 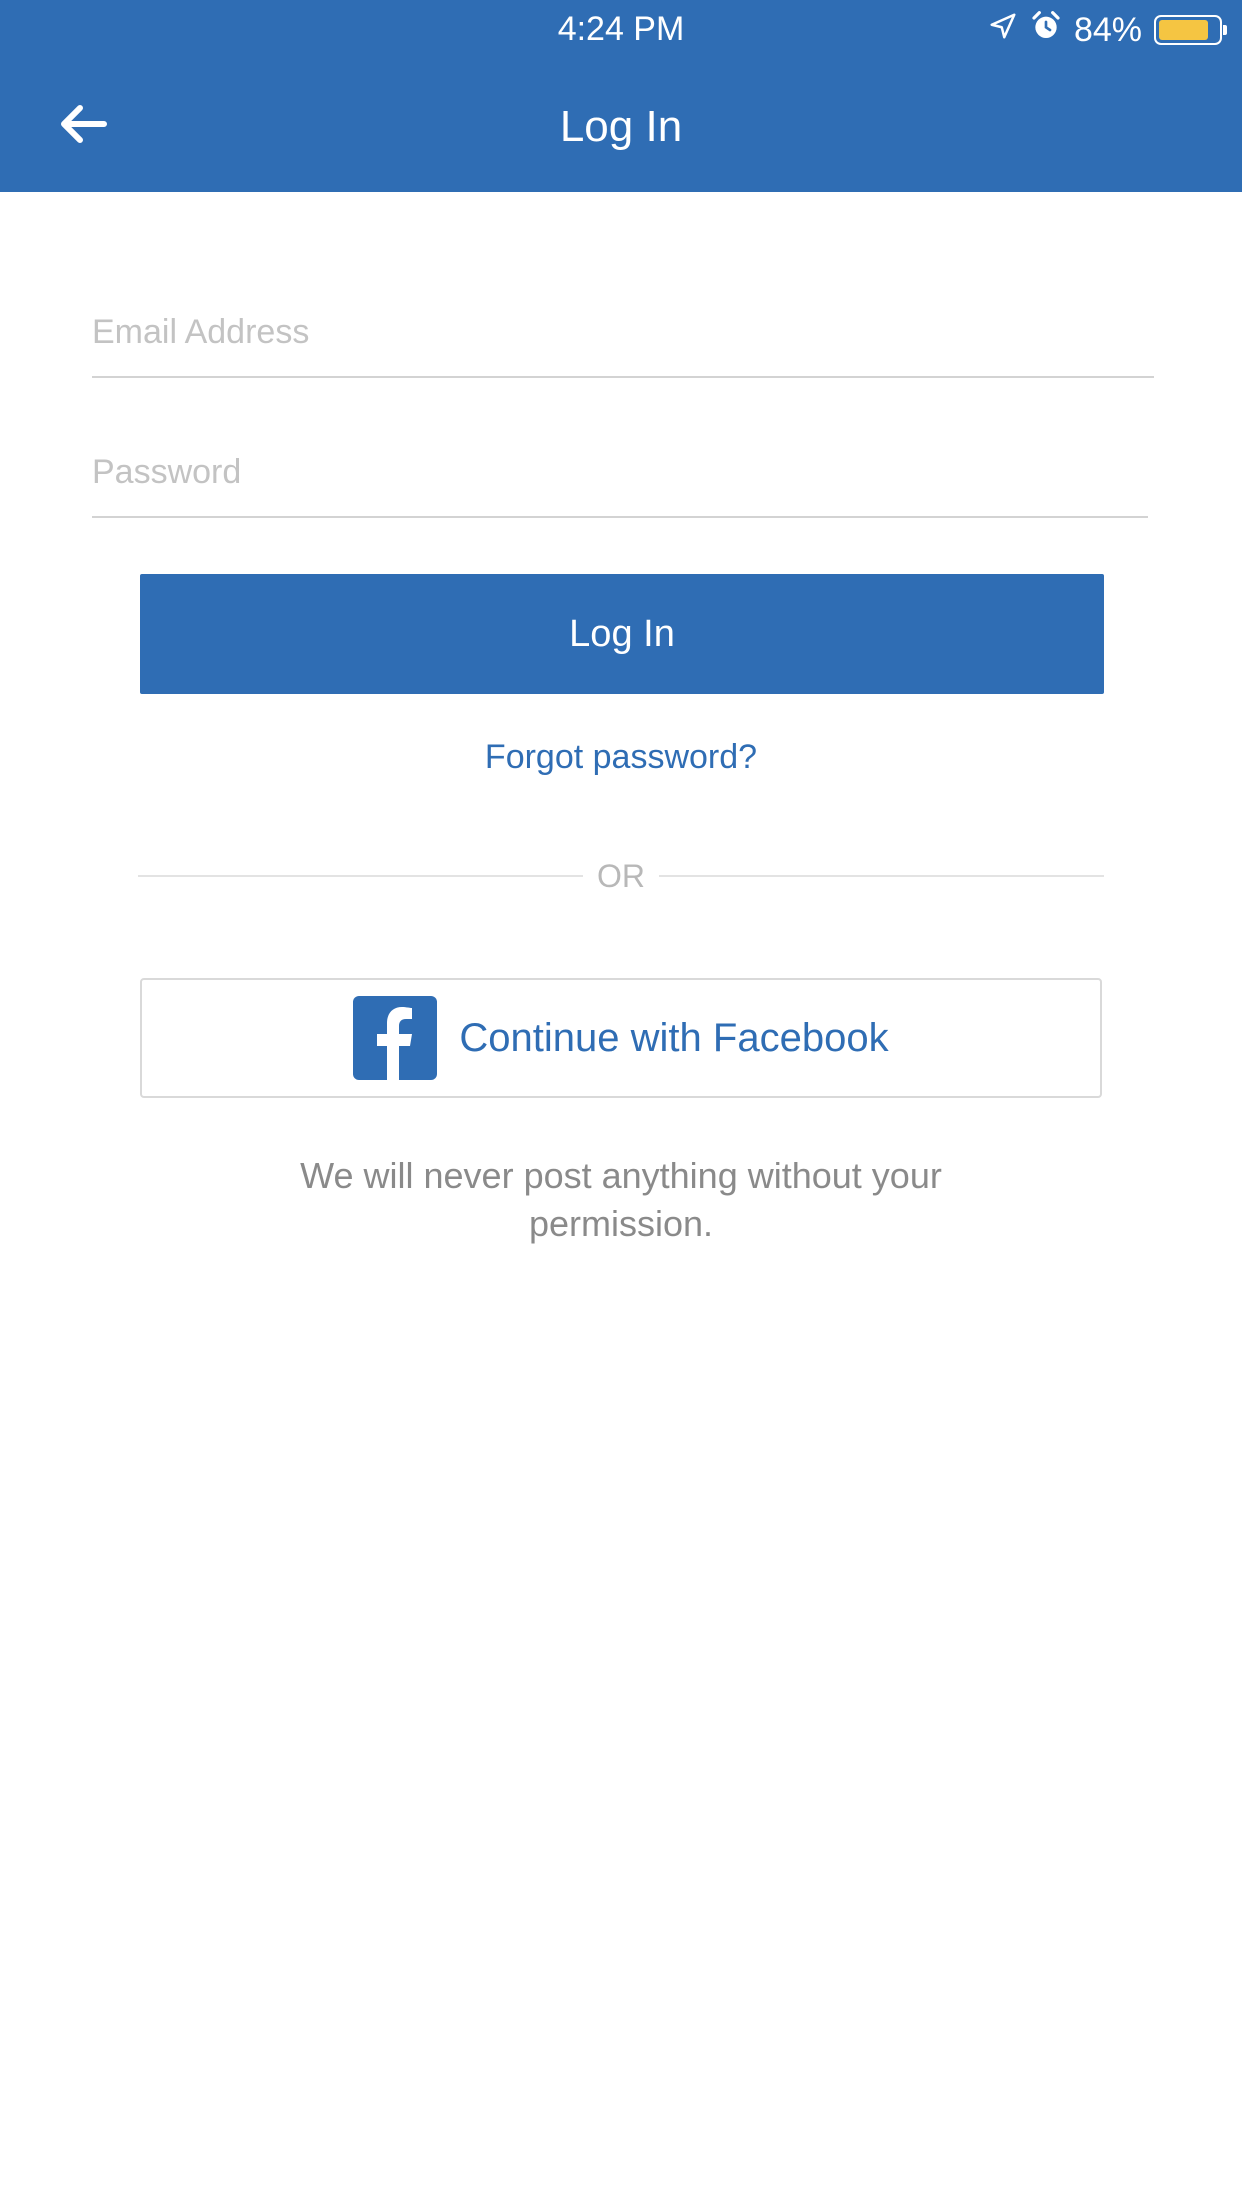 I want to click on or-divider: OR, so click(x=621, y=876).